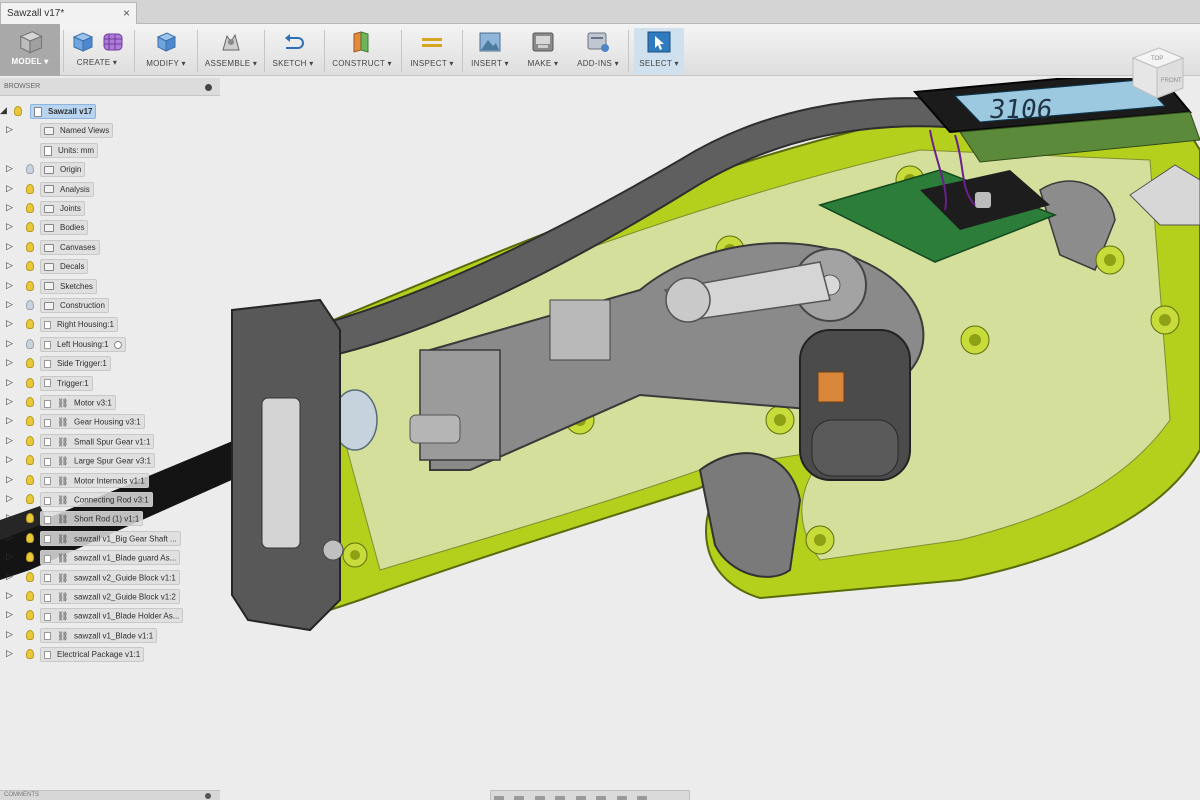 Image resolution: width=1200 pixels, height=800 pixels. What do you see at coordinates (113, 344) in the screenshot?
I see `browser-item: ▷ Left Housing:1` at bounding box center [113, 344].